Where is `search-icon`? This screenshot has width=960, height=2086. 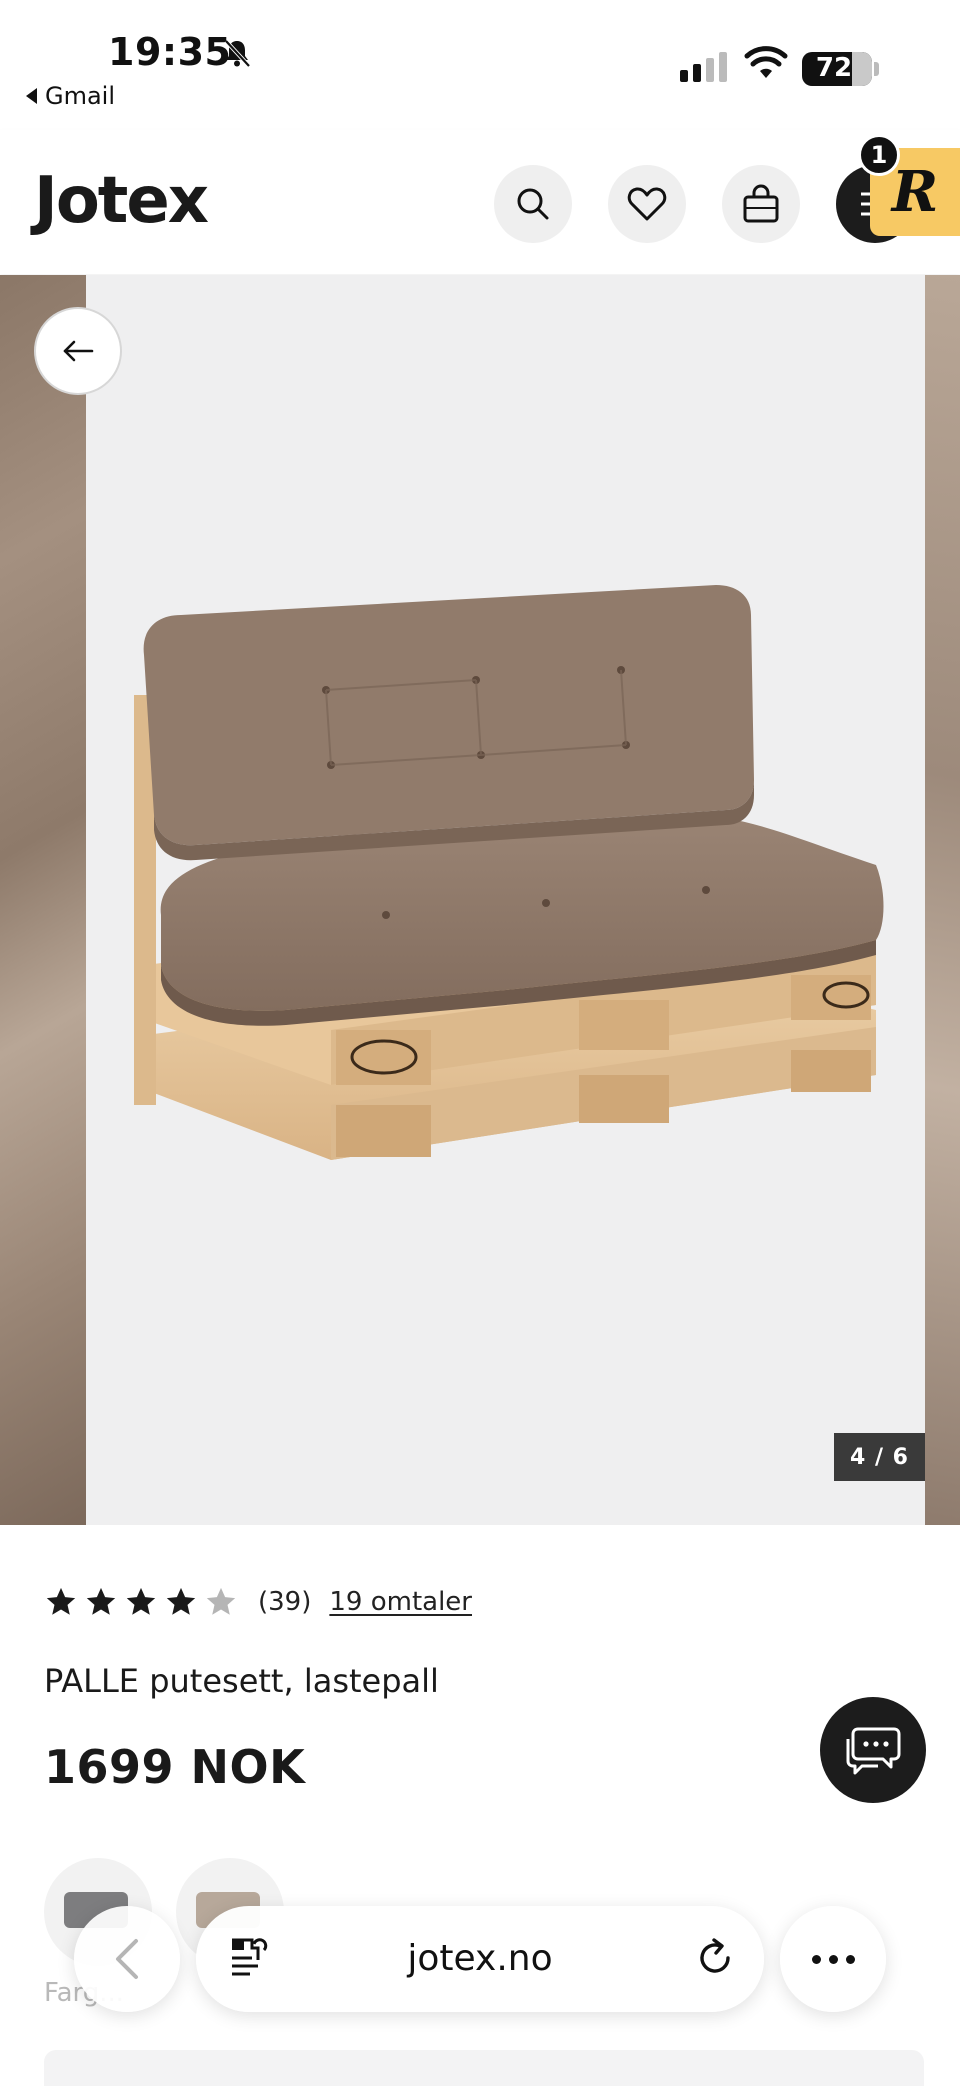
search-icon is located at coordinates (533, 204).